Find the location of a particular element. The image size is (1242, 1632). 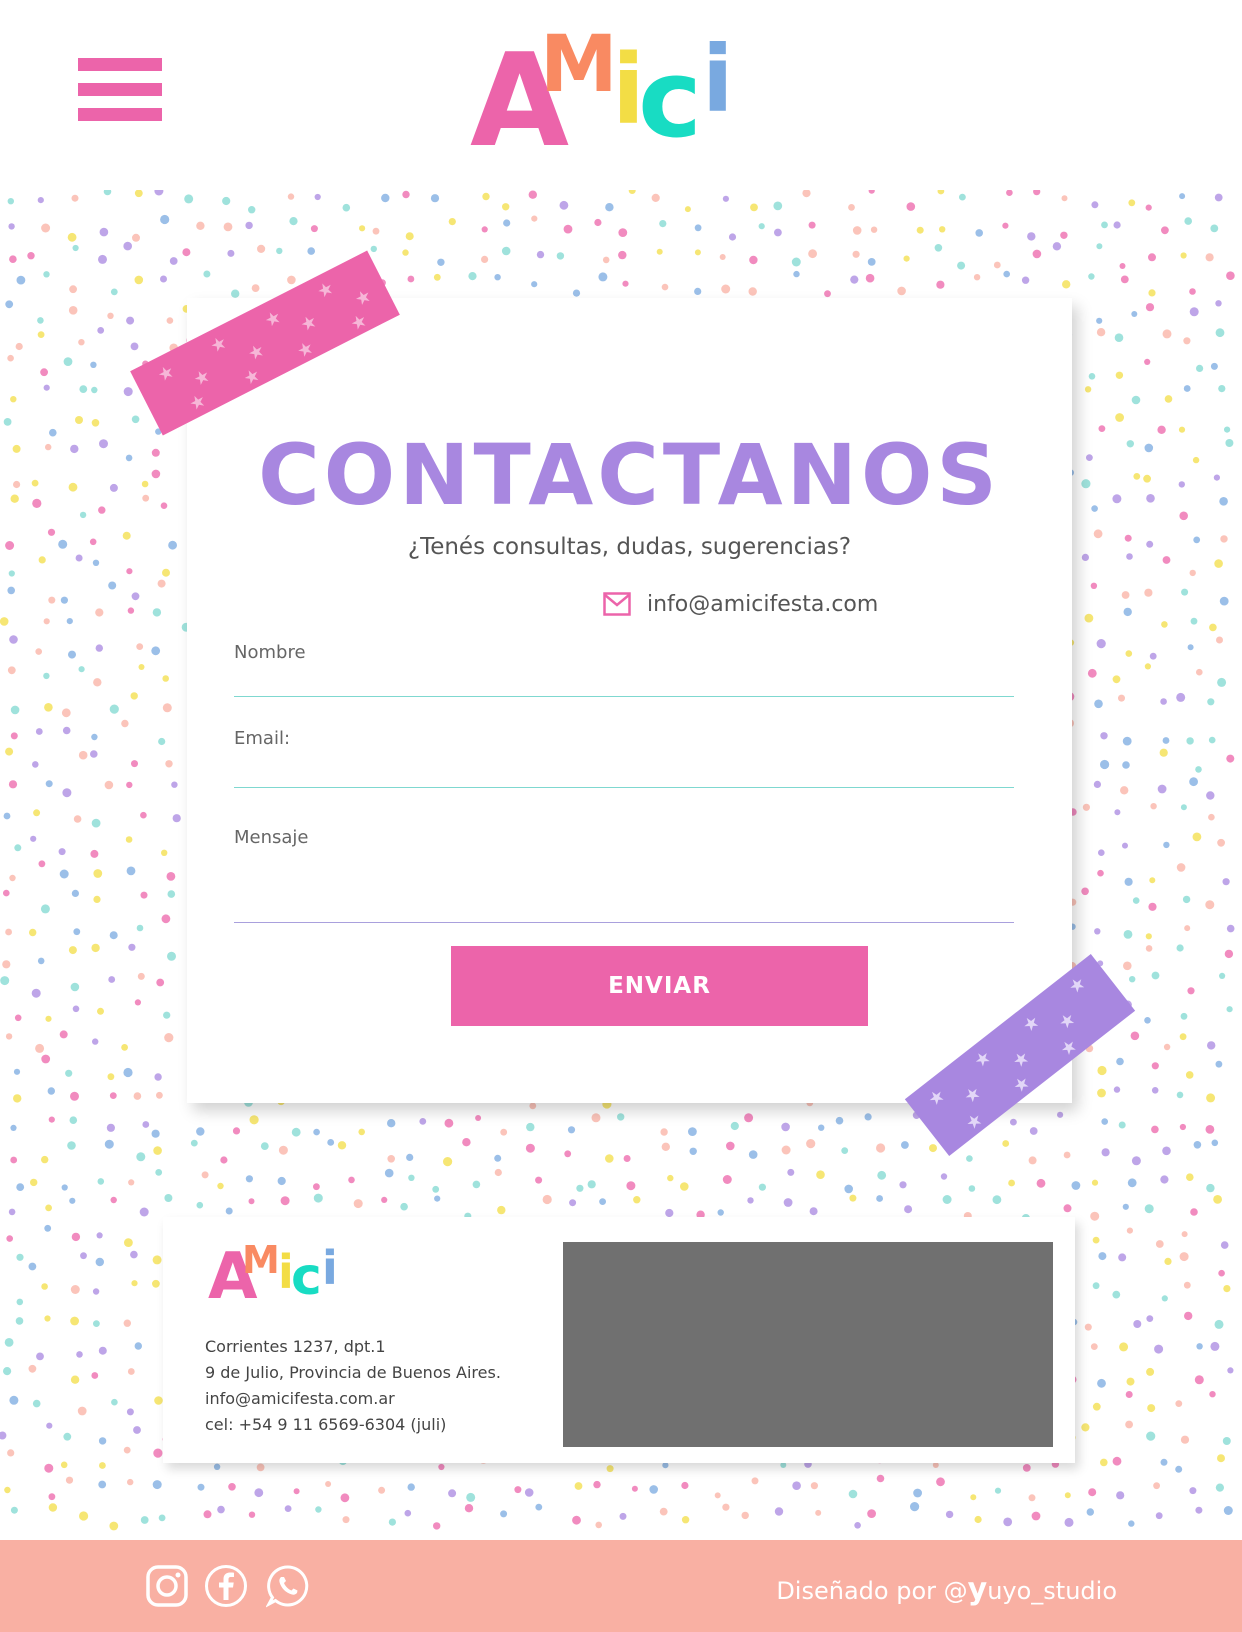

designer-credit: Diseñado por @yuyo_studio is located at coordinates (946, 1589).